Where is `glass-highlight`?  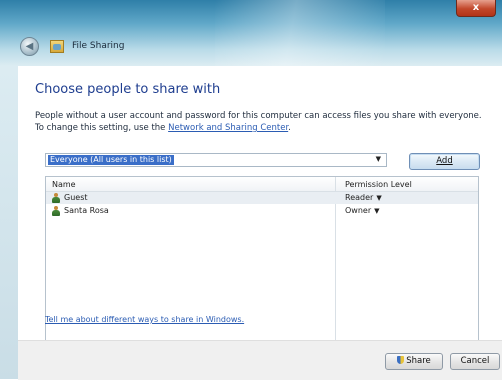
glass-highlight is located at coordinates (300, 33).